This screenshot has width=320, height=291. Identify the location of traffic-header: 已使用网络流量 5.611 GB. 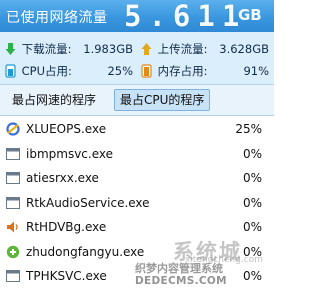
(137, 16).